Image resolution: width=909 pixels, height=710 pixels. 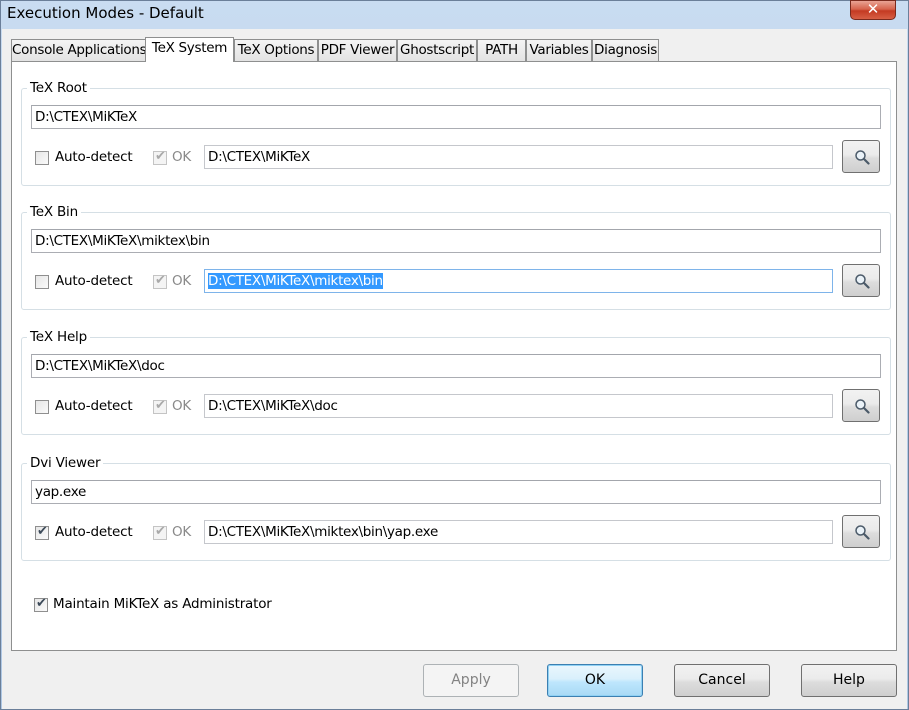 I want to click on auto-detect-checkbox: ✔, so click(x=42, y=532).